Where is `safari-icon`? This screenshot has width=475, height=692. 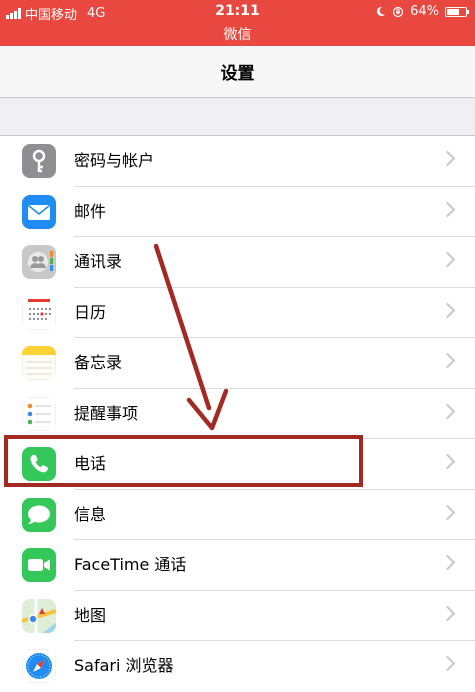 safari-icon is located at coordinates (39, 666).